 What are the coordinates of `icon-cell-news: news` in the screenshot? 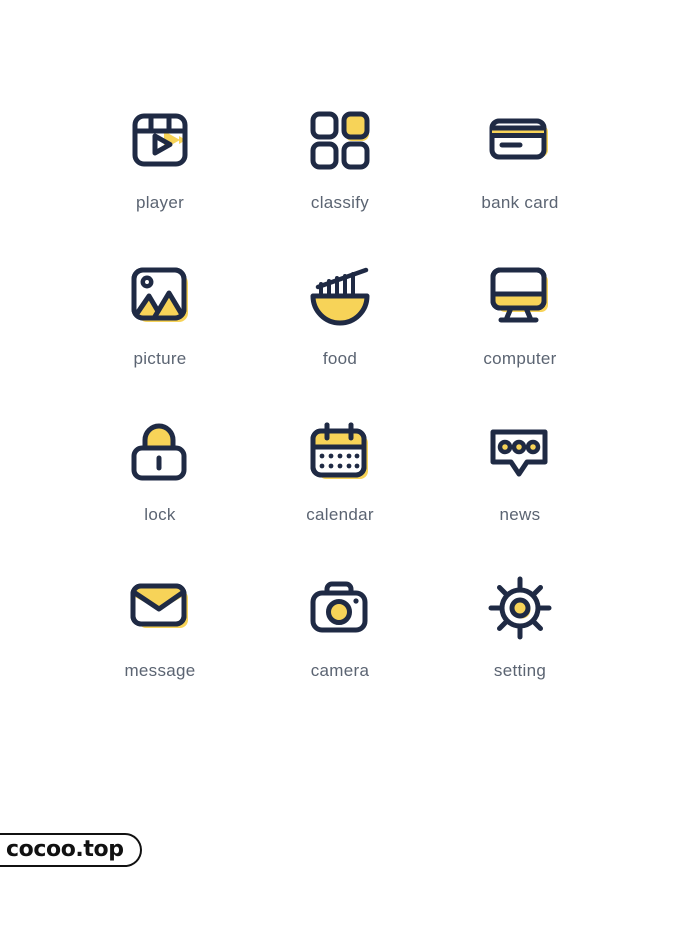 It's located at (520, 490).